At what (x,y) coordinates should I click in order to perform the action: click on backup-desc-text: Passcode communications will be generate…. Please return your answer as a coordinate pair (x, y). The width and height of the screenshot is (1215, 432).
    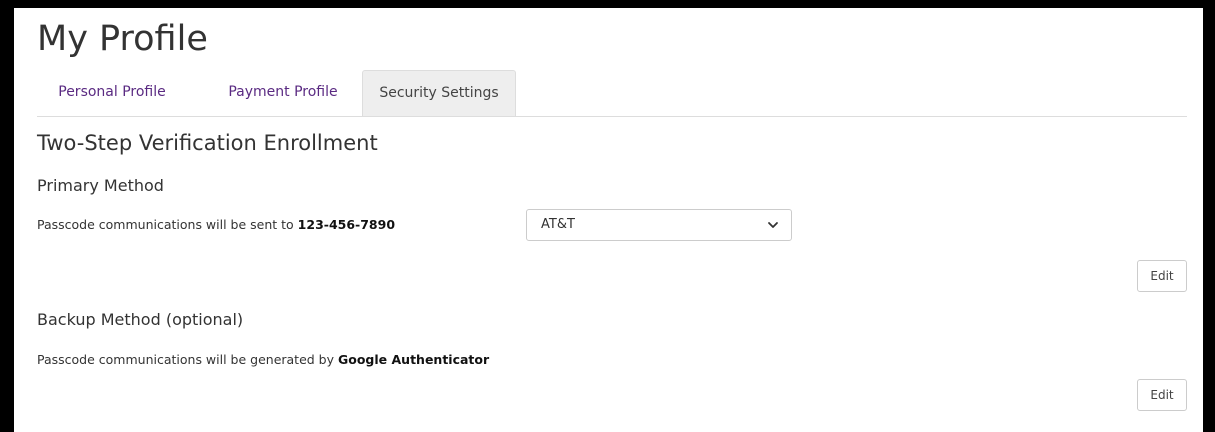
    Looking at the image, I should click on (187, 359).